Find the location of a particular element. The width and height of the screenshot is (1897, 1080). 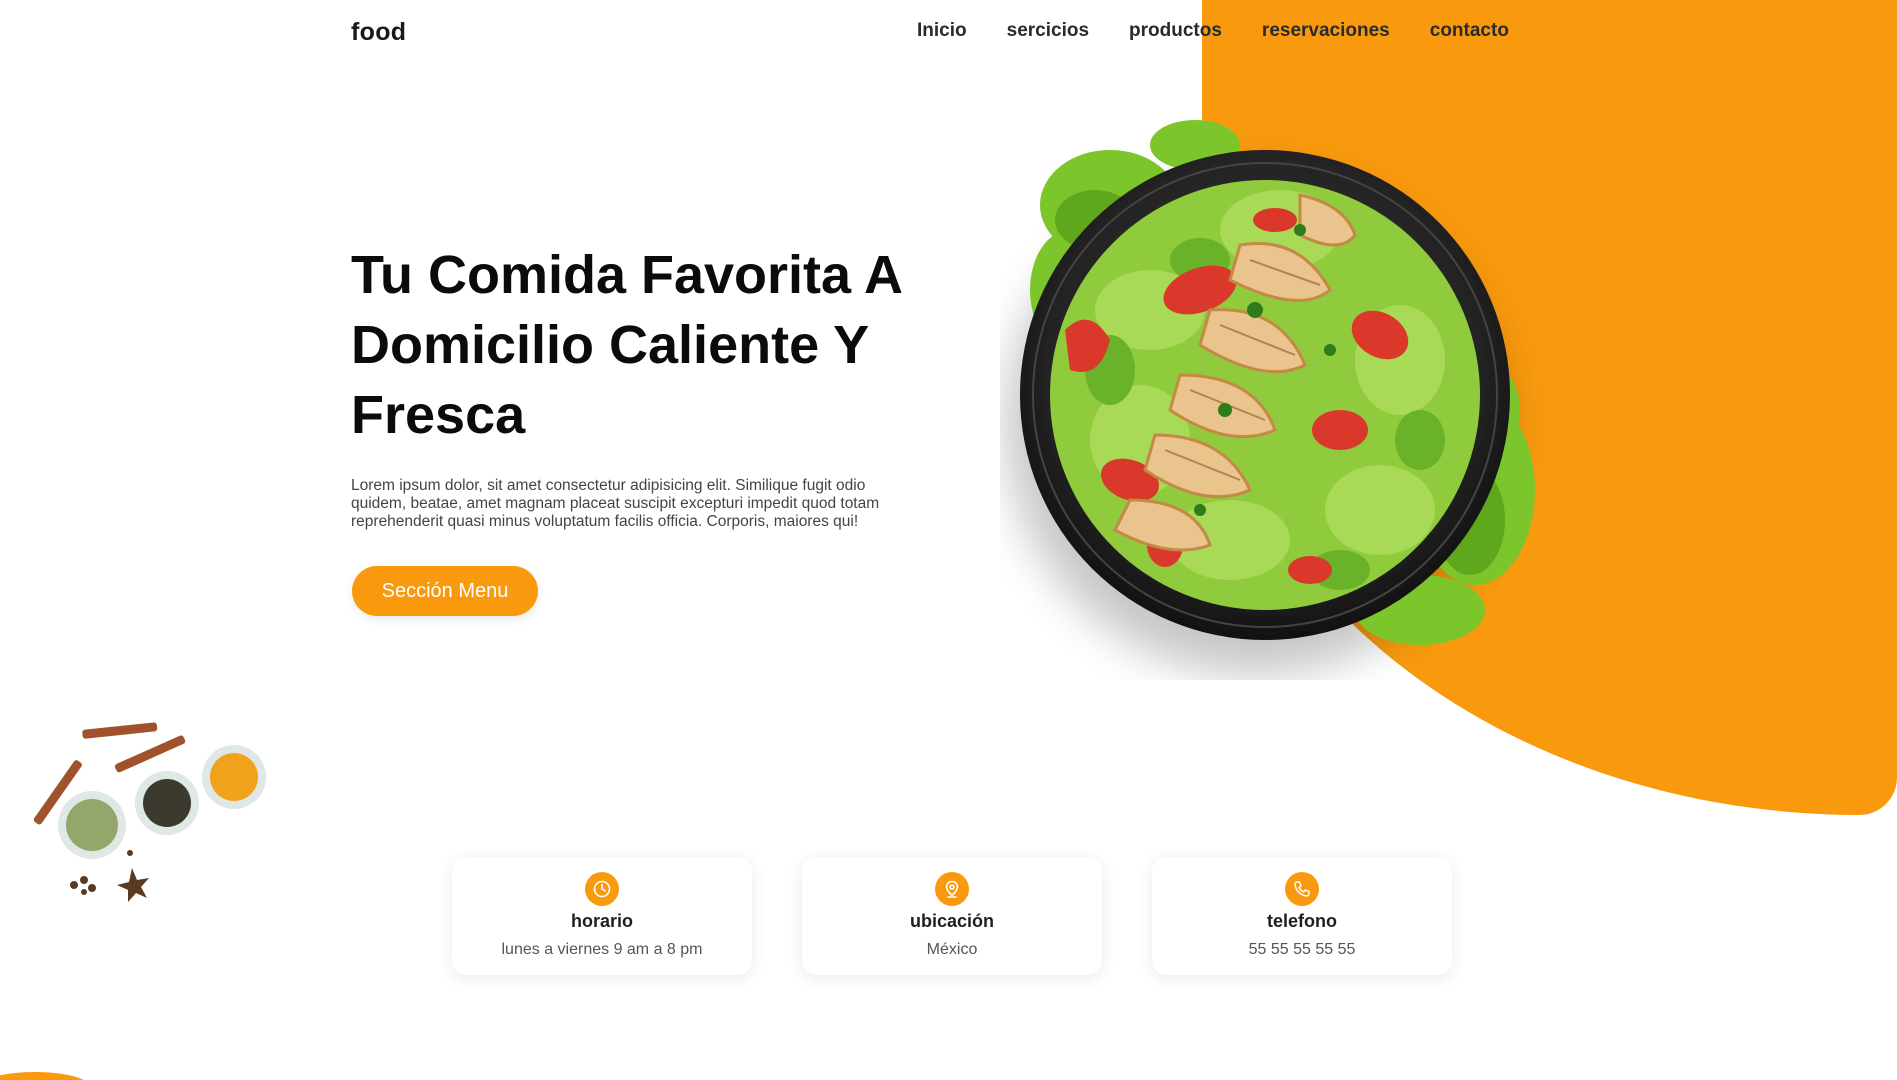

info-card-horario: horario lunes a viernes 9 am a 8 pm is located at coordinates (602, 916).